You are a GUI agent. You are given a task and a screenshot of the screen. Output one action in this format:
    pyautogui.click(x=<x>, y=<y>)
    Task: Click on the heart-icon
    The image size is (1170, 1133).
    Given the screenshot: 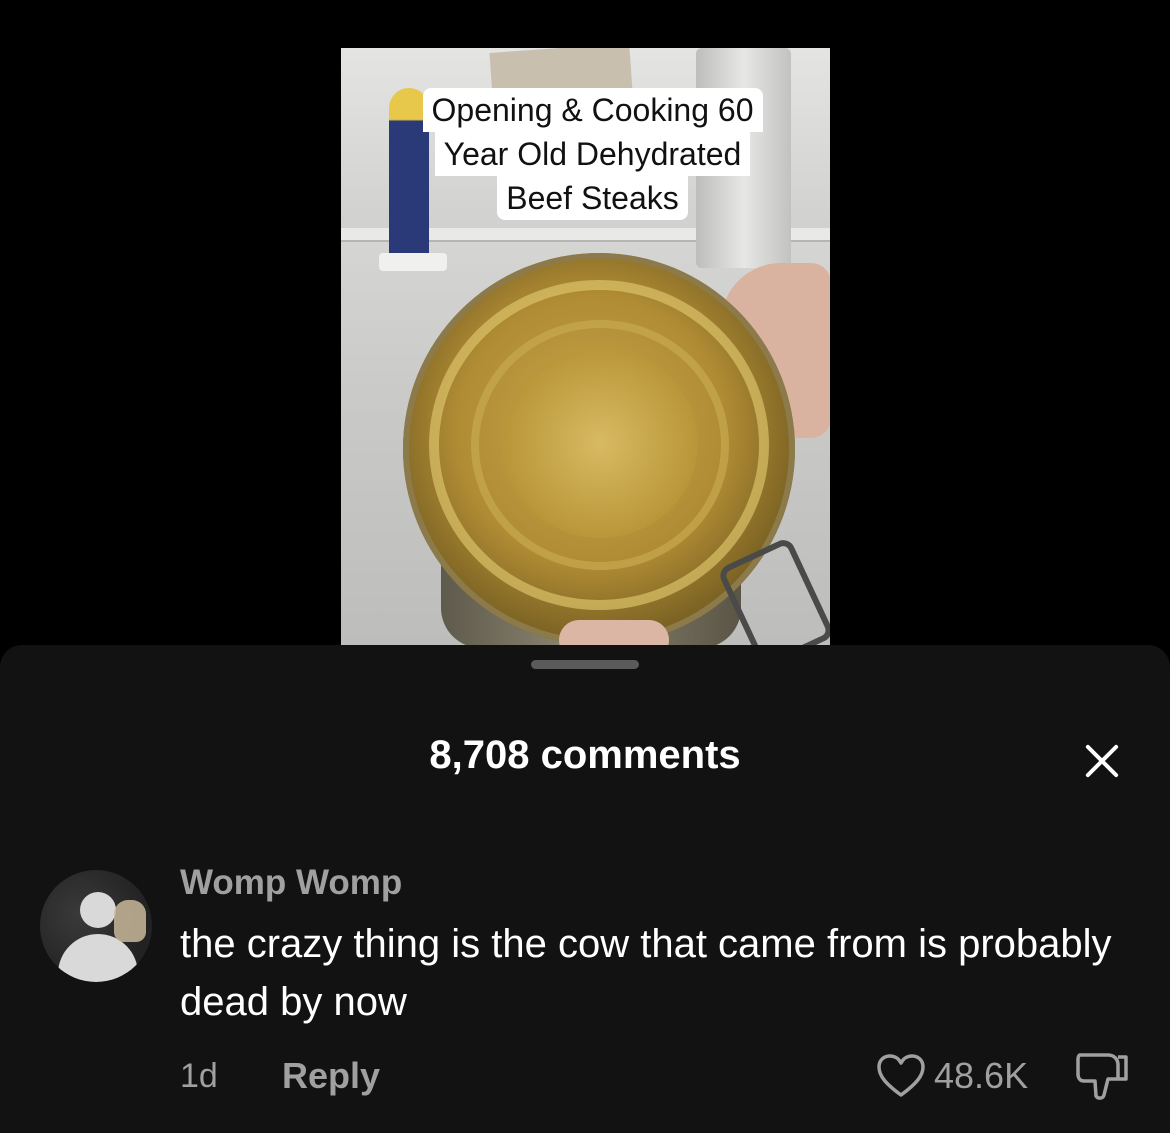 What is the action you would take?
    pyautogui.click(x=901, y=1075)
    